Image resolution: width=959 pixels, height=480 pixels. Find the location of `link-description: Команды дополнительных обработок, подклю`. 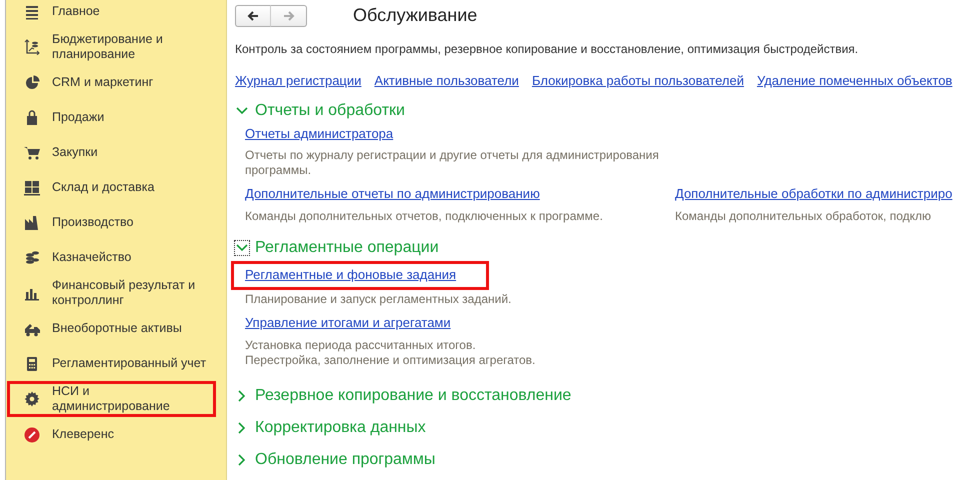

link-description: Команды дополнительных обработок, подклю is located at coordinates (803, 216).